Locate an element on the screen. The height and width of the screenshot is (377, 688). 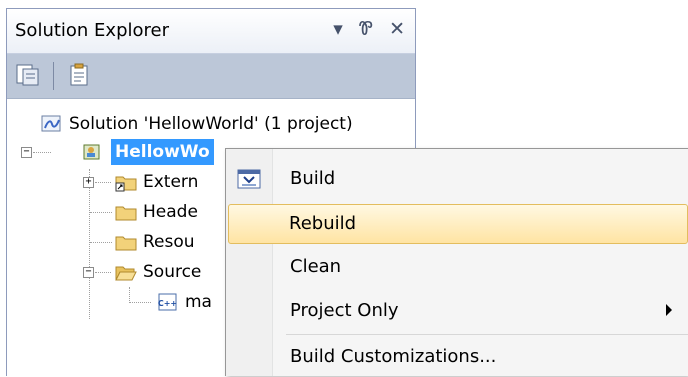
tree-node-solution: Solution 'HellowWorld' (1 project) is located at coordinates (197, 124).